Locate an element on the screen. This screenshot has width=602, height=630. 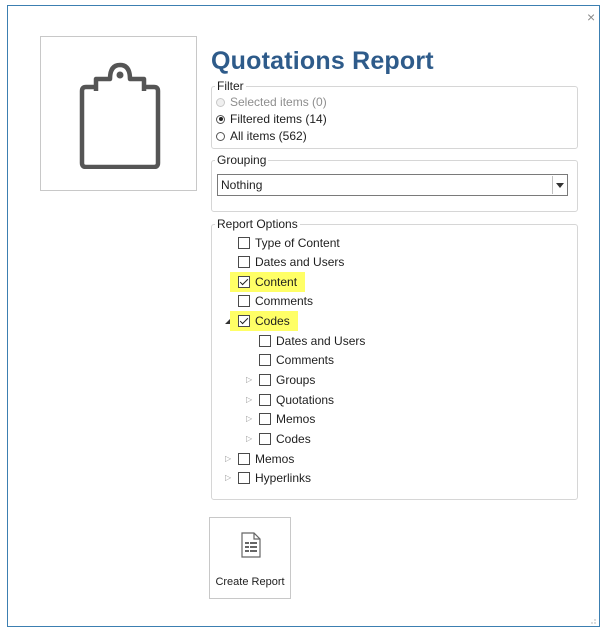
grouping-legend: Grouping is located at coordinates (242, 160).